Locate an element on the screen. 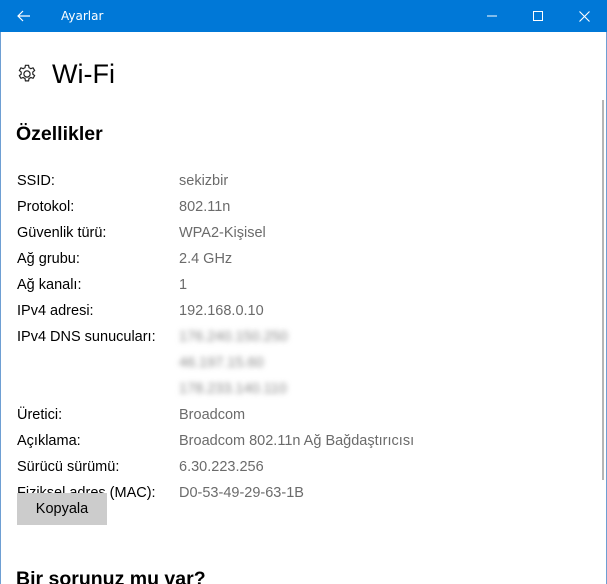  maximize-button is located at coordinates (538, 16).